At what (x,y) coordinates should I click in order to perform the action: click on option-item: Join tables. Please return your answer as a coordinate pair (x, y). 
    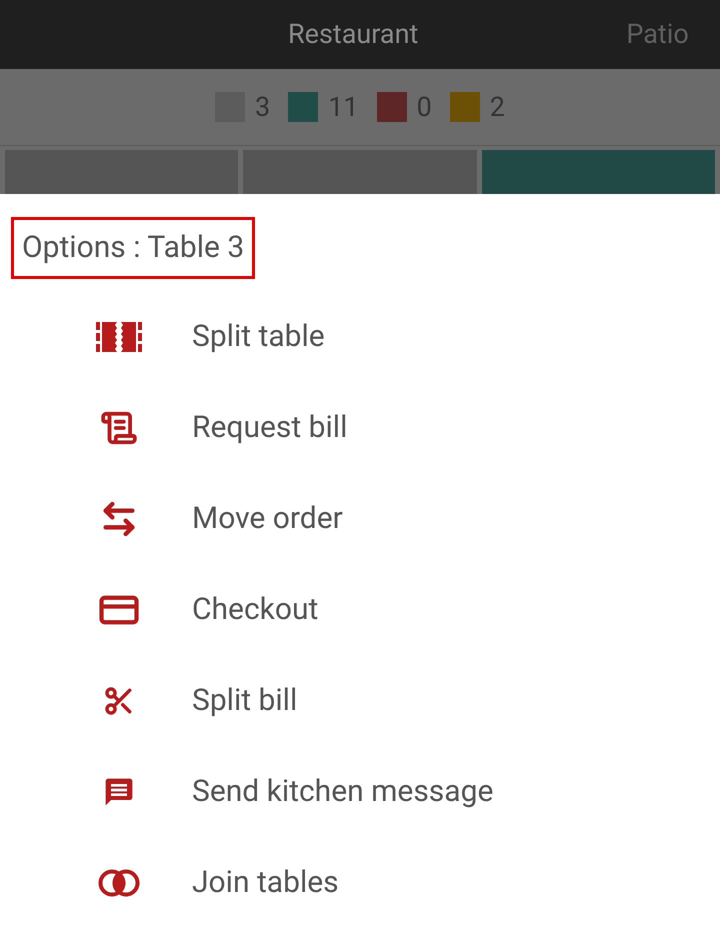
    Looking at the image, I should click on (360, 882).